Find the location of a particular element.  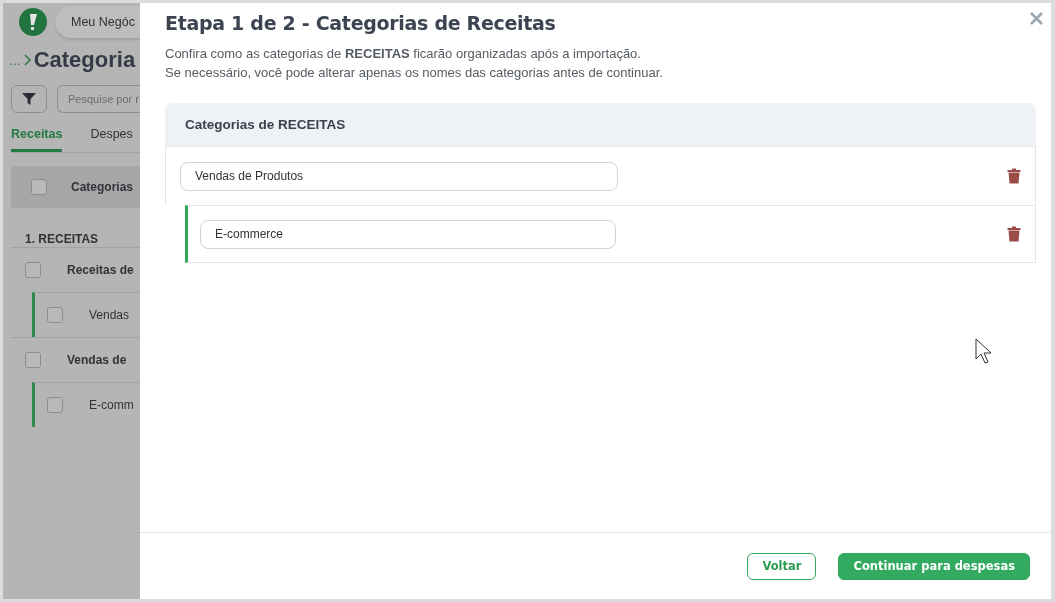

group-label: 1. RECEITAS is located at coordinates (62, 239).